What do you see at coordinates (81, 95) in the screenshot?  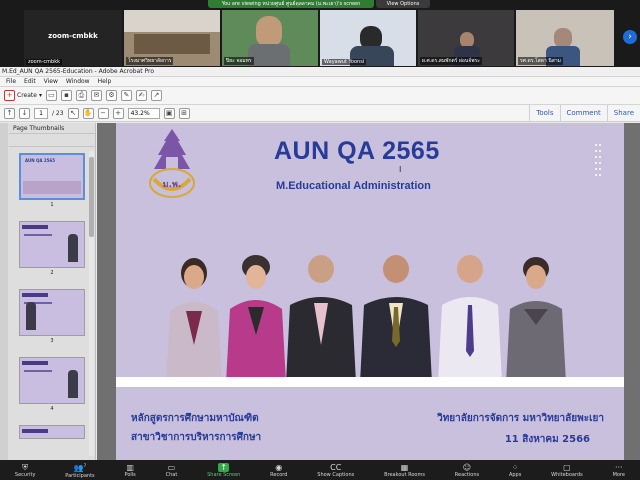 I see `print-icon: ⎙` at bounding box center [81, 95].